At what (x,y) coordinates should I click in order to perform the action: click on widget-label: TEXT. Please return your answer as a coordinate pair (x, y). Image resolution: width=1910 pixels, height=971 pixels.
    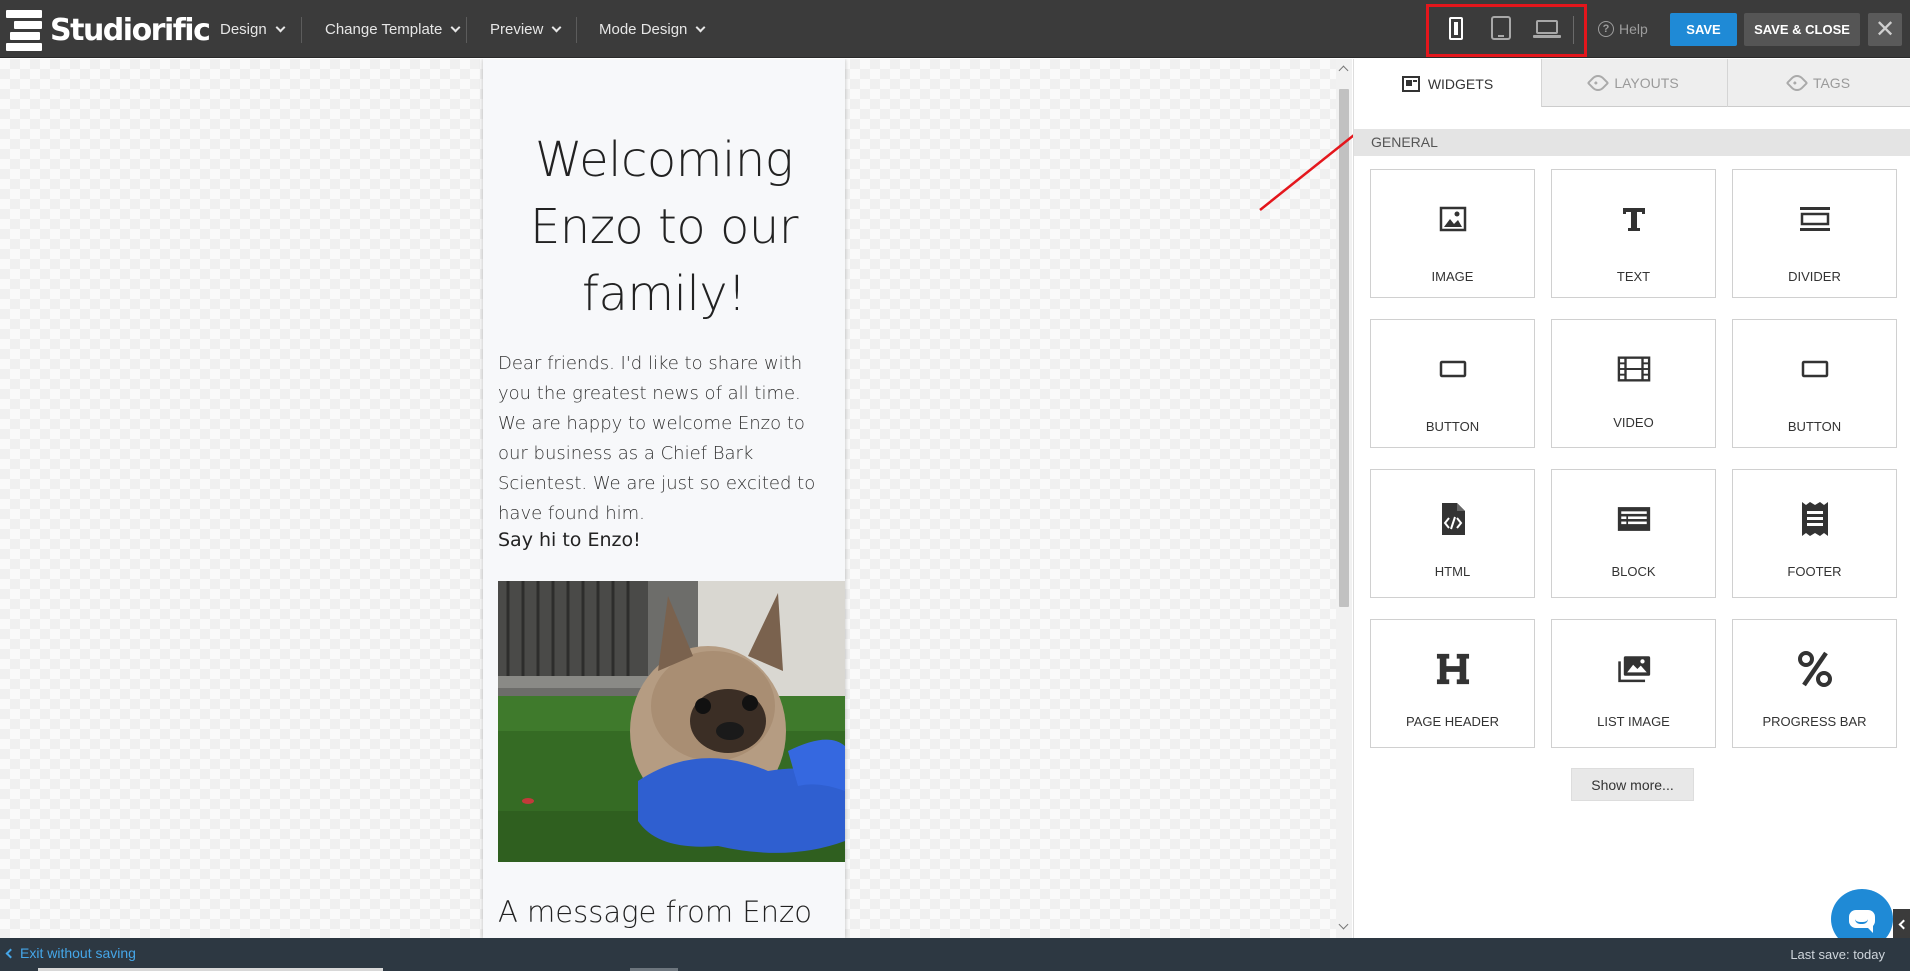
    Looking at the image, I should click on (1633, 276).